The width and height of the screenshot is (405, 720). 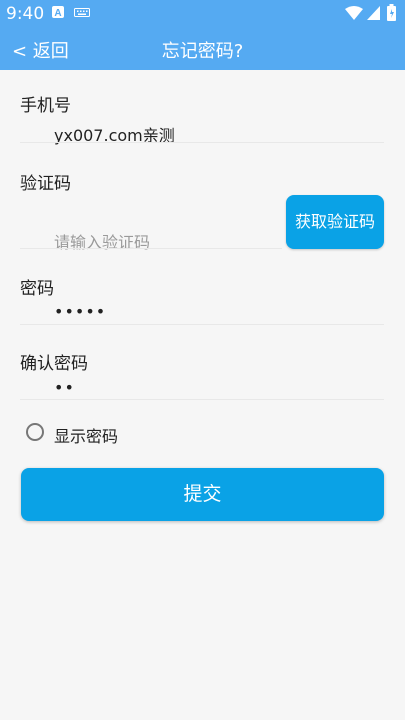 I want to click on svg-text: A, so click(x=57, y=13).